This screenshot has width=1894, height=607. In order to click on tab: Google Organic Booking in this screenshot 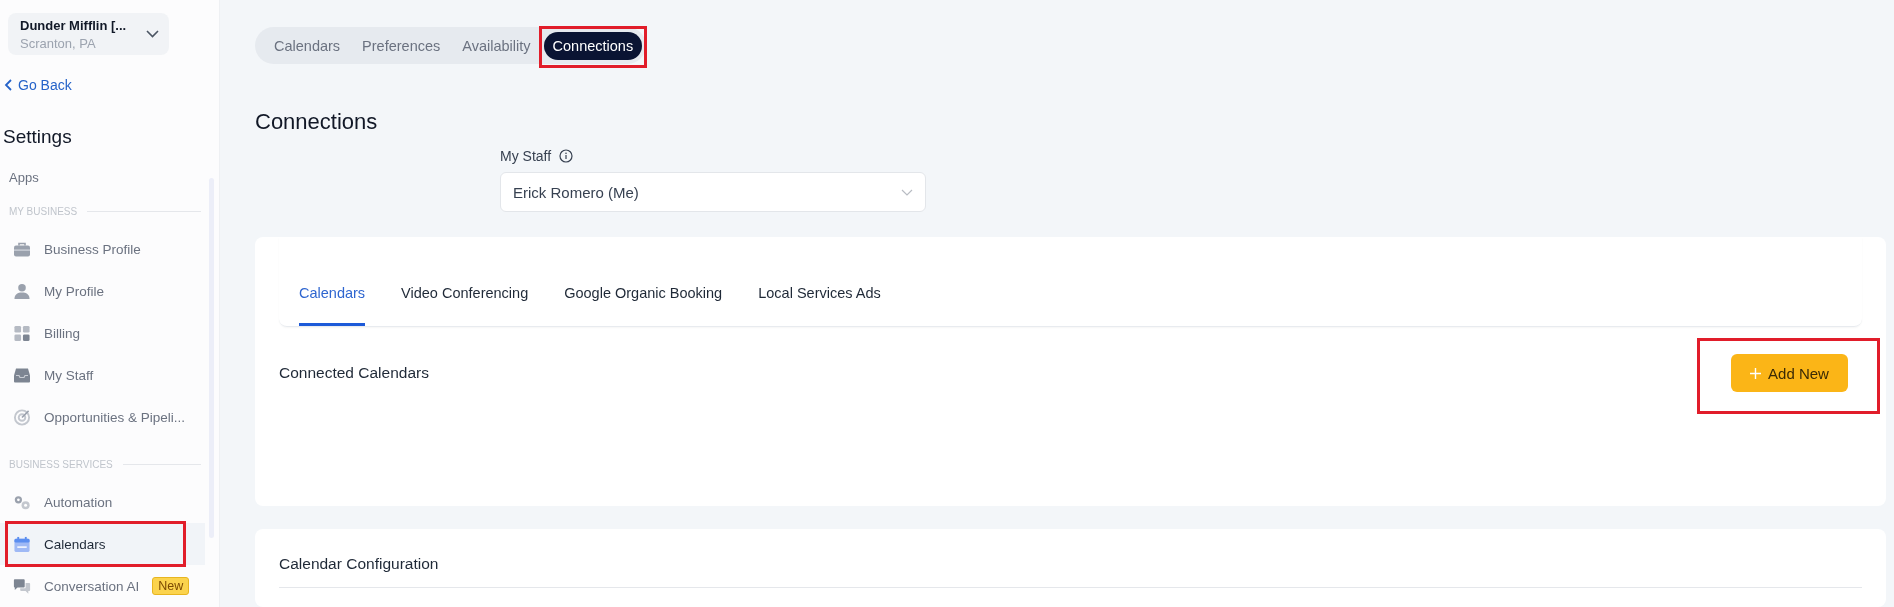, I will do `click(643, 306)`.